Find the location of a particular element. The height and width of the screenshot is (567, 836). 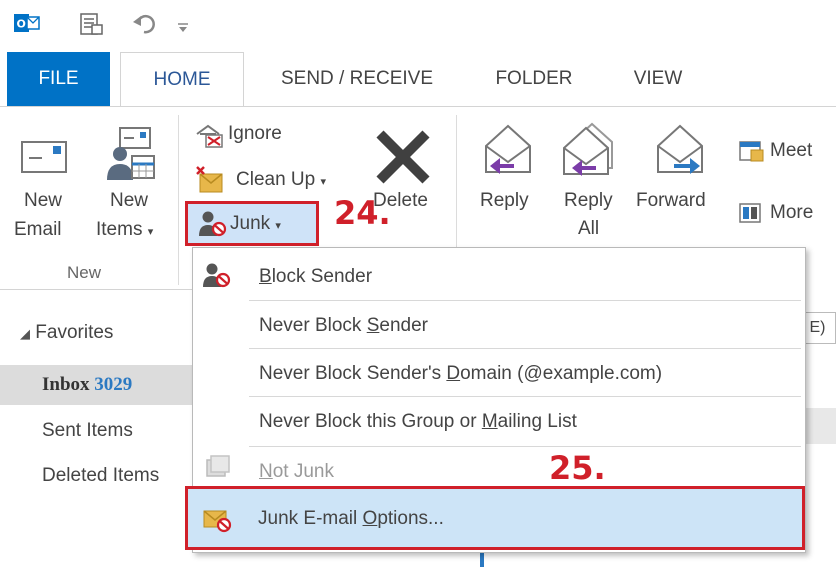

more-label: More is located at coordinates (792, 212).